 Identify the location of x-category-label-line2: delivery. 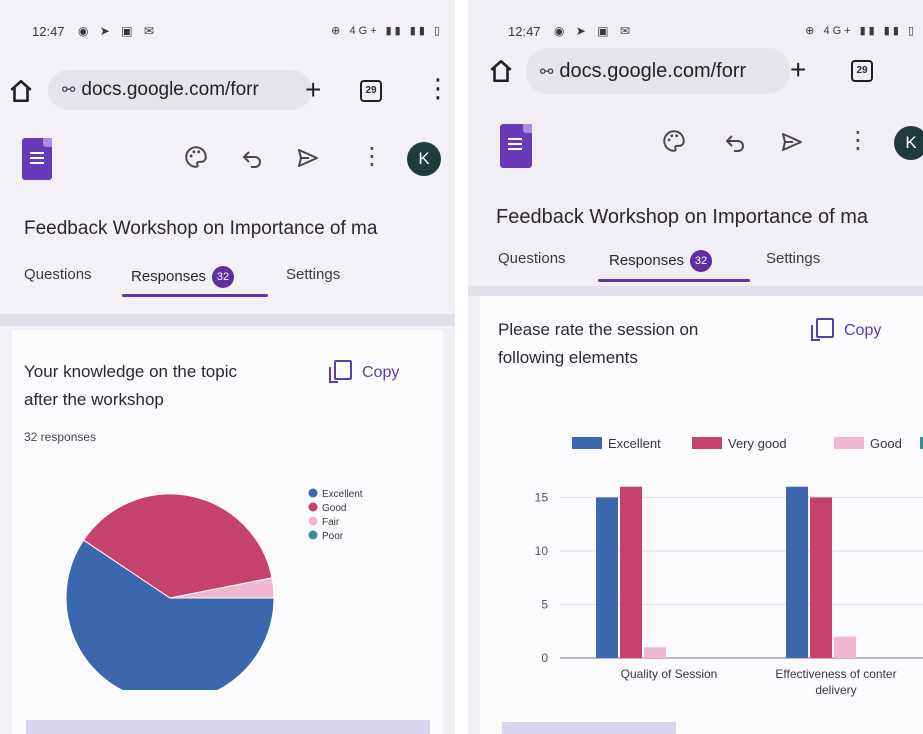
(835, 690).